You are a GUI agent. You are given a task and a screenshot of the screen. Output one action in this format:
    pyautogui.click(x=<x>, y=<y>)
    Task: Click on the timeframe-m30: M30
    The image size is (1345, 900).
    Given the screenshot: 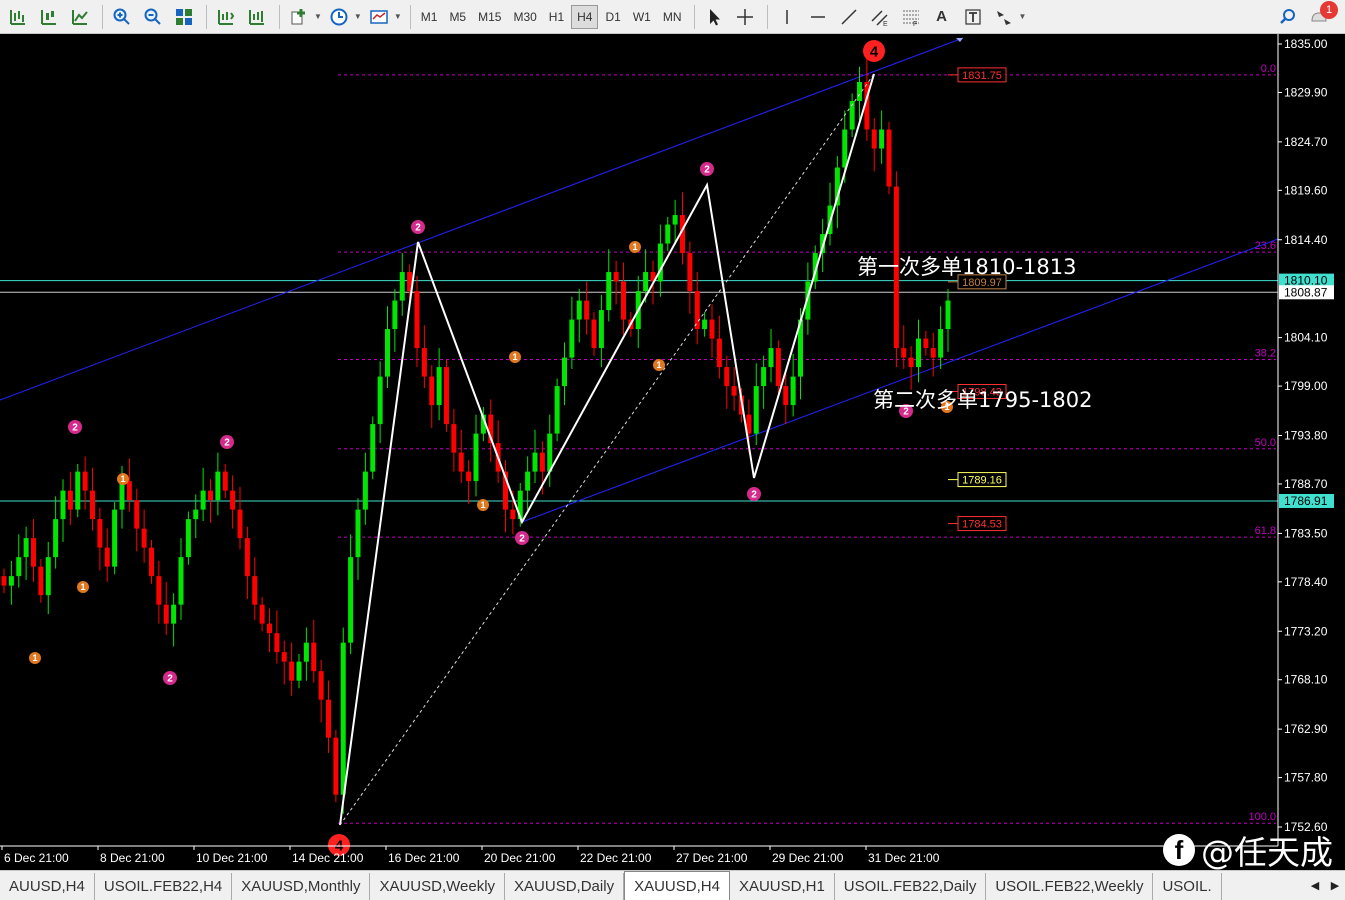 What is the action you would take?
    pyautogui.click(x=524, y=17)
    